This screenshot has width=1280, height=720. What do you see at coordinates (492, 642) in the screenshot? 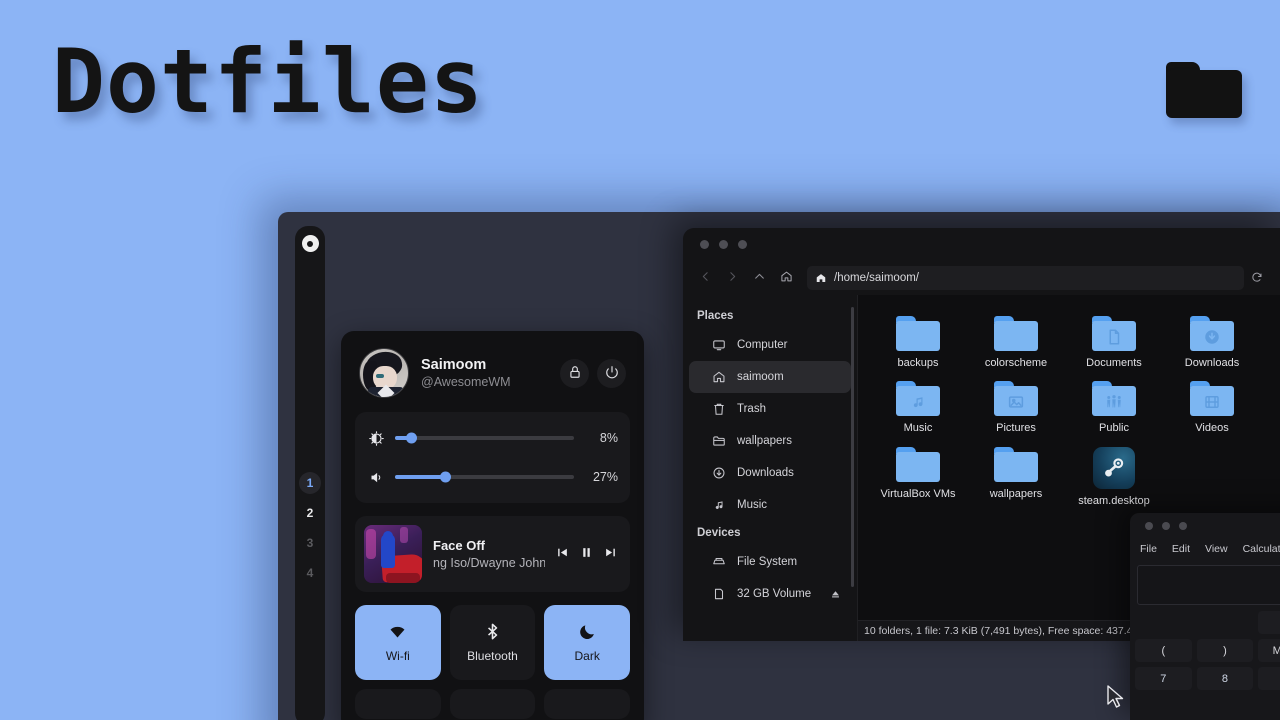
I see `toggle-bluetooth: Bluetooth` at bounding box center [492, 642].